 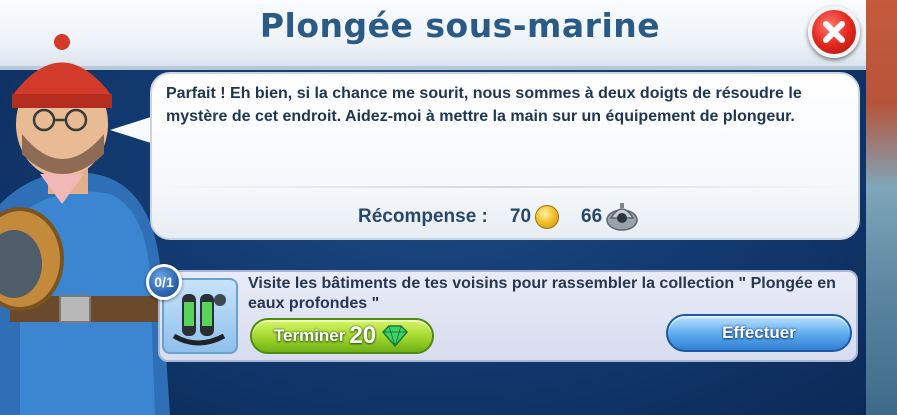 I want to click on reward-coins-value: 70, so click(x=520, y=216).